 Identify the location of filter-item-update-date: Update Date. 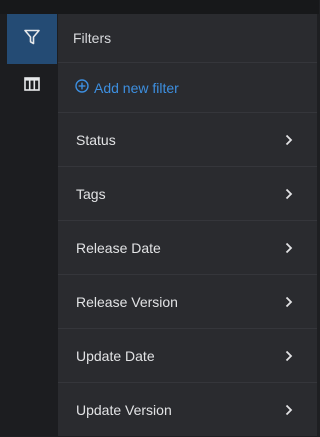
(187, 356).